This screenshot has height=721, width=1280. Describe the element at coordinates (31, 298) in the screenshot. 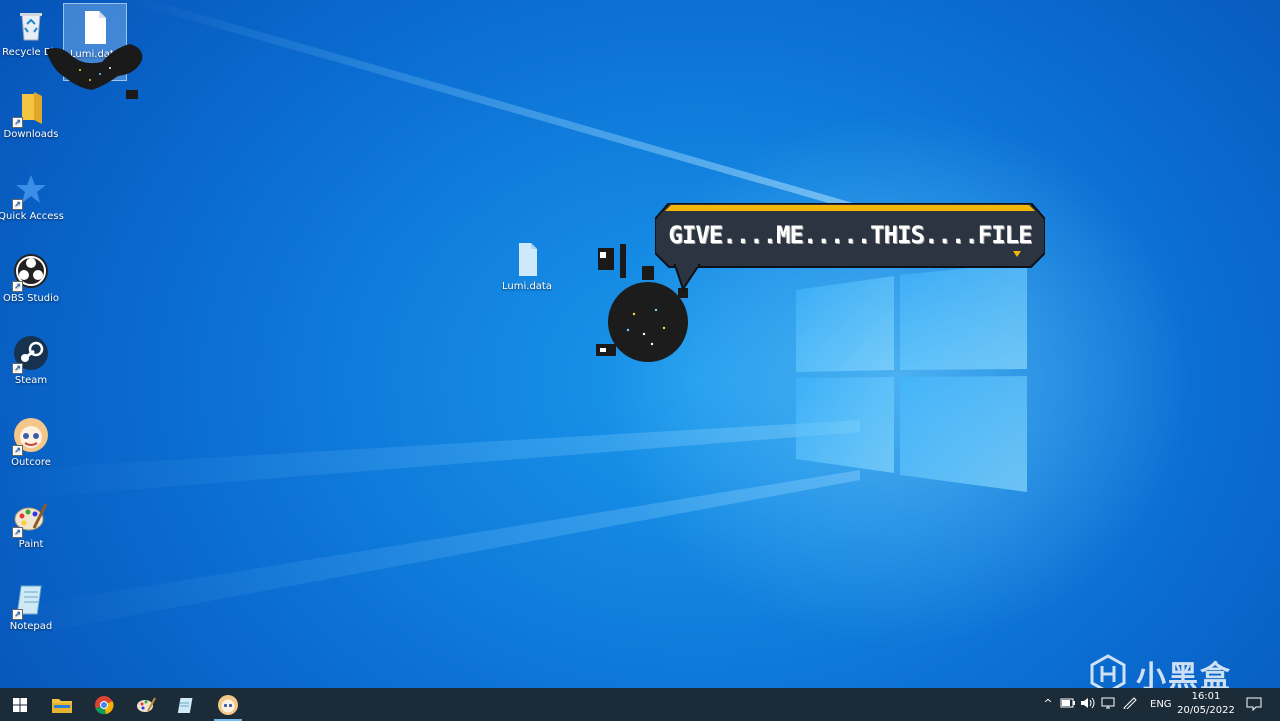

I see `desktop-icon-label: OBS Studio` at that location.